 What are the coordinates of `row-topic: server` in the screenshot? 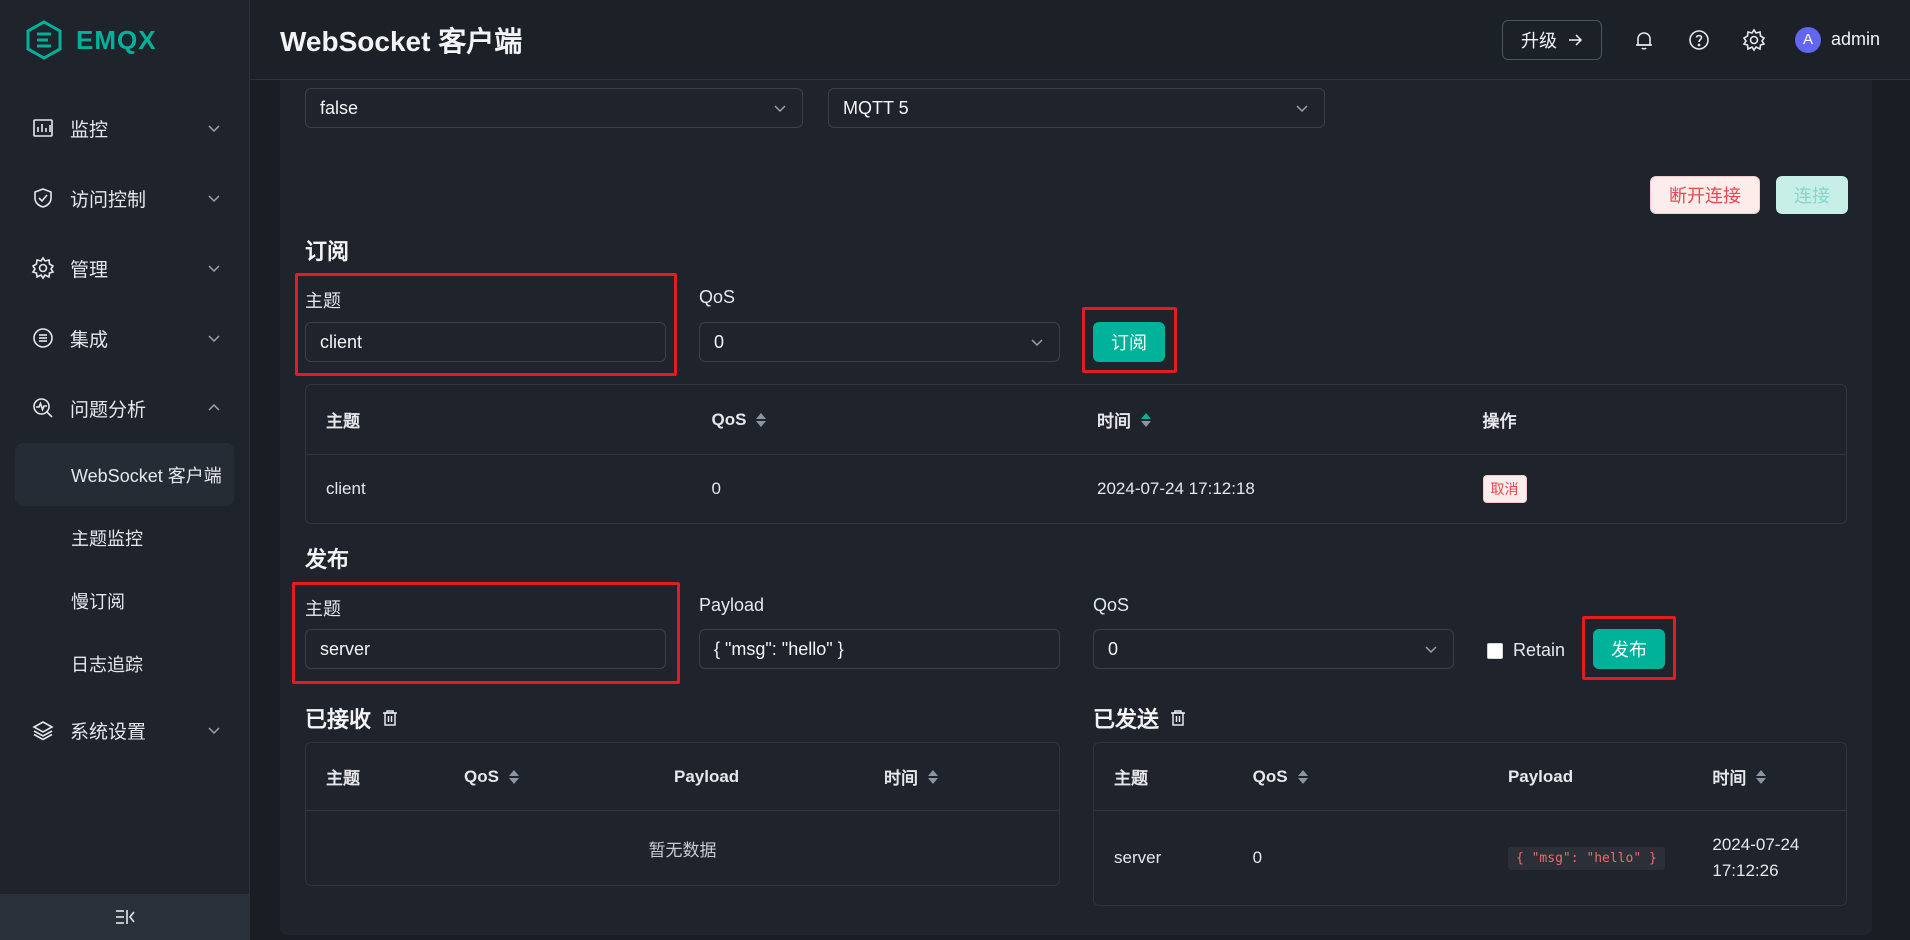 It's located at (1138, 857).